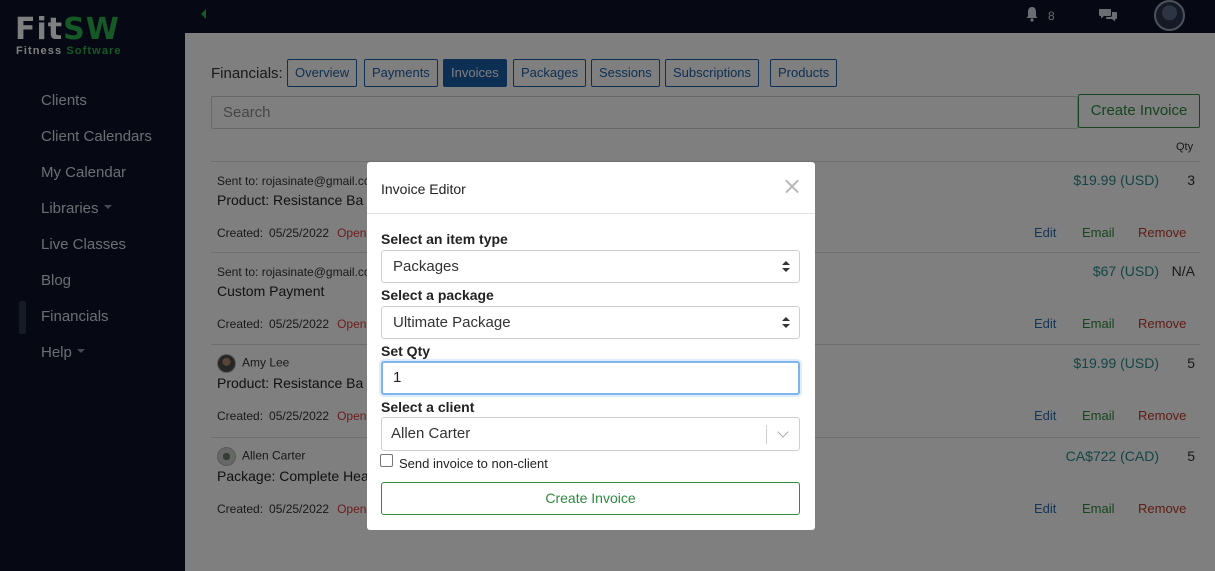 The height and width of the screenshot is (571, 1215). I want to click on modal-create-invoice-button: Create Invoice, so click(590, 498).